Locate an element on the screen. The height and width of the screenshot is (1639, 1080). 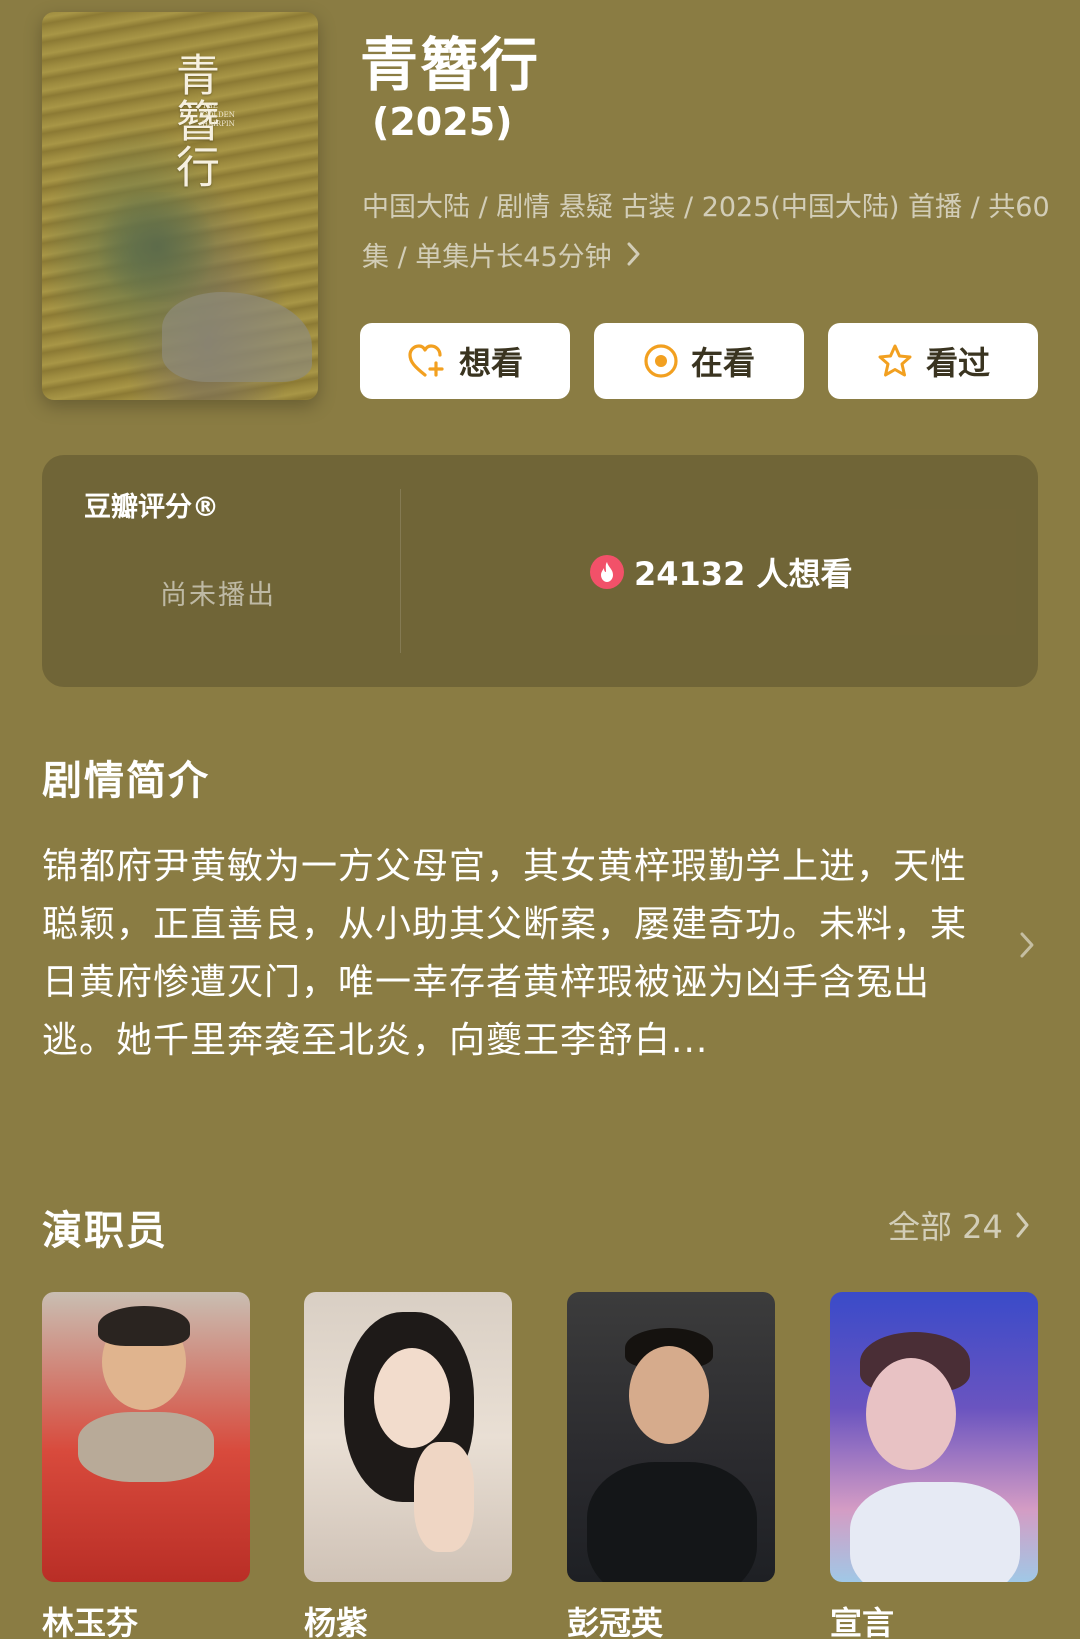
star-icon is located at coordinates (895, 361).